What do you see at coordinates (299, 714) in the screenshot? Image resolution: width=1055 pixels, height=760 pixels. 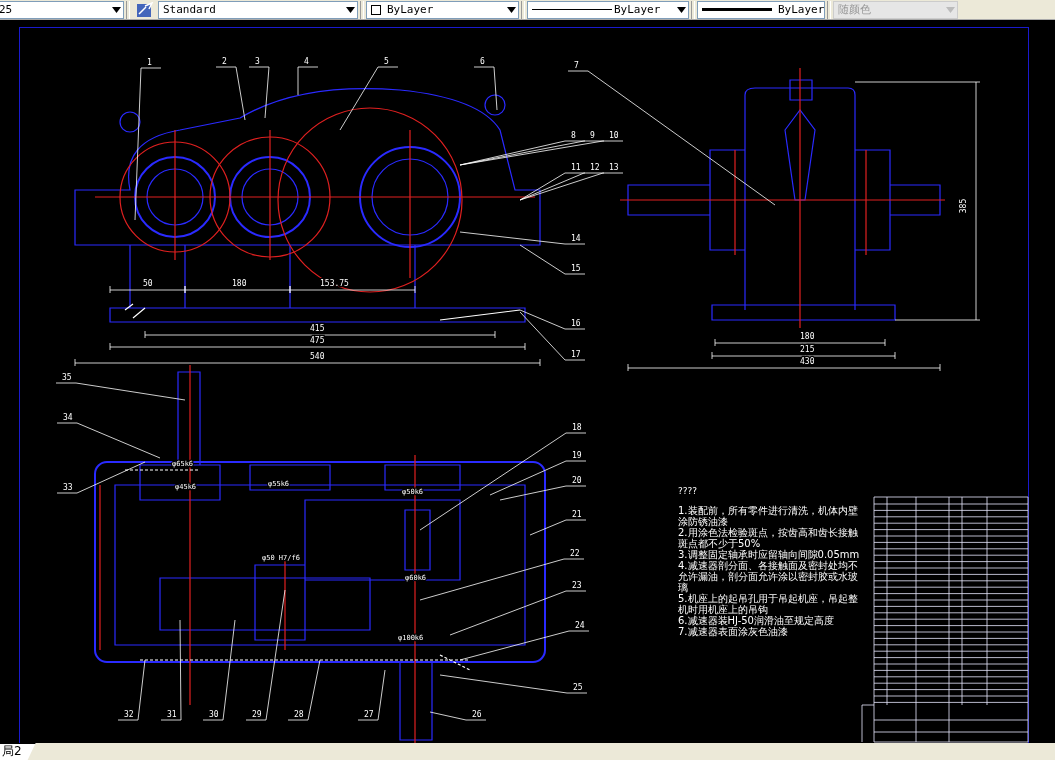 I see `callout-number: 28` at bounding box center [299, 714].